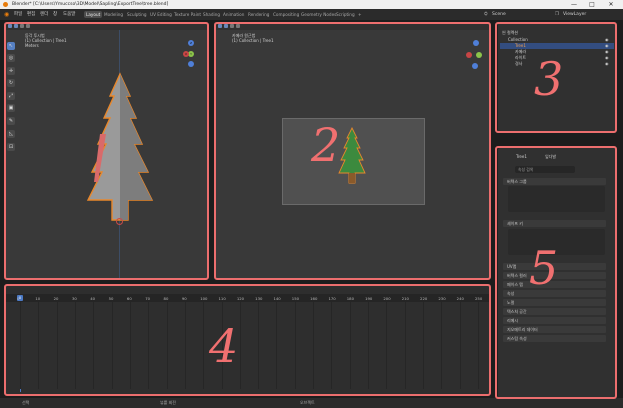 The height and width of the screenshot is (408, 623). I want to click on status-bar: 선택 뷰를 회전 오브젝트, so click(311, 403).